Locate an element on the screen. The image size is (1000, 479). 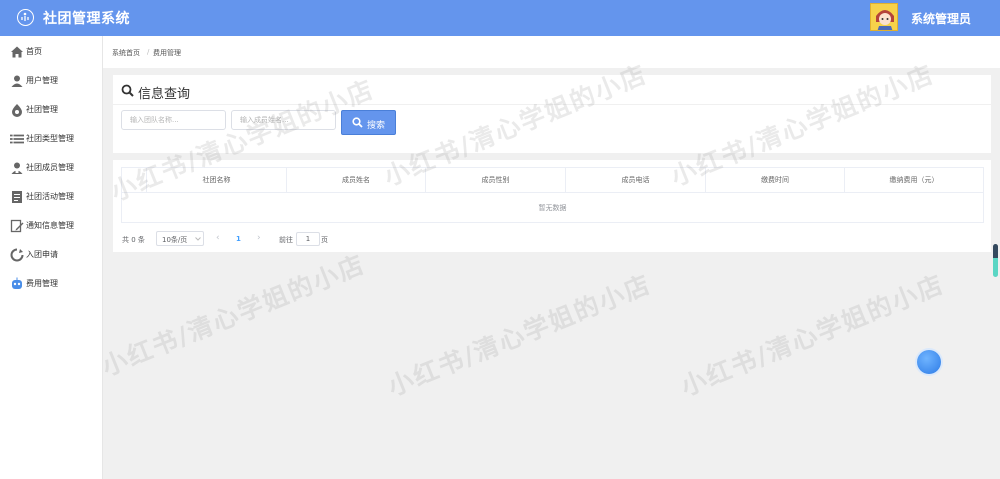
sidebar-item-label: 社团活动管理 is located at coordinates (50, 196).